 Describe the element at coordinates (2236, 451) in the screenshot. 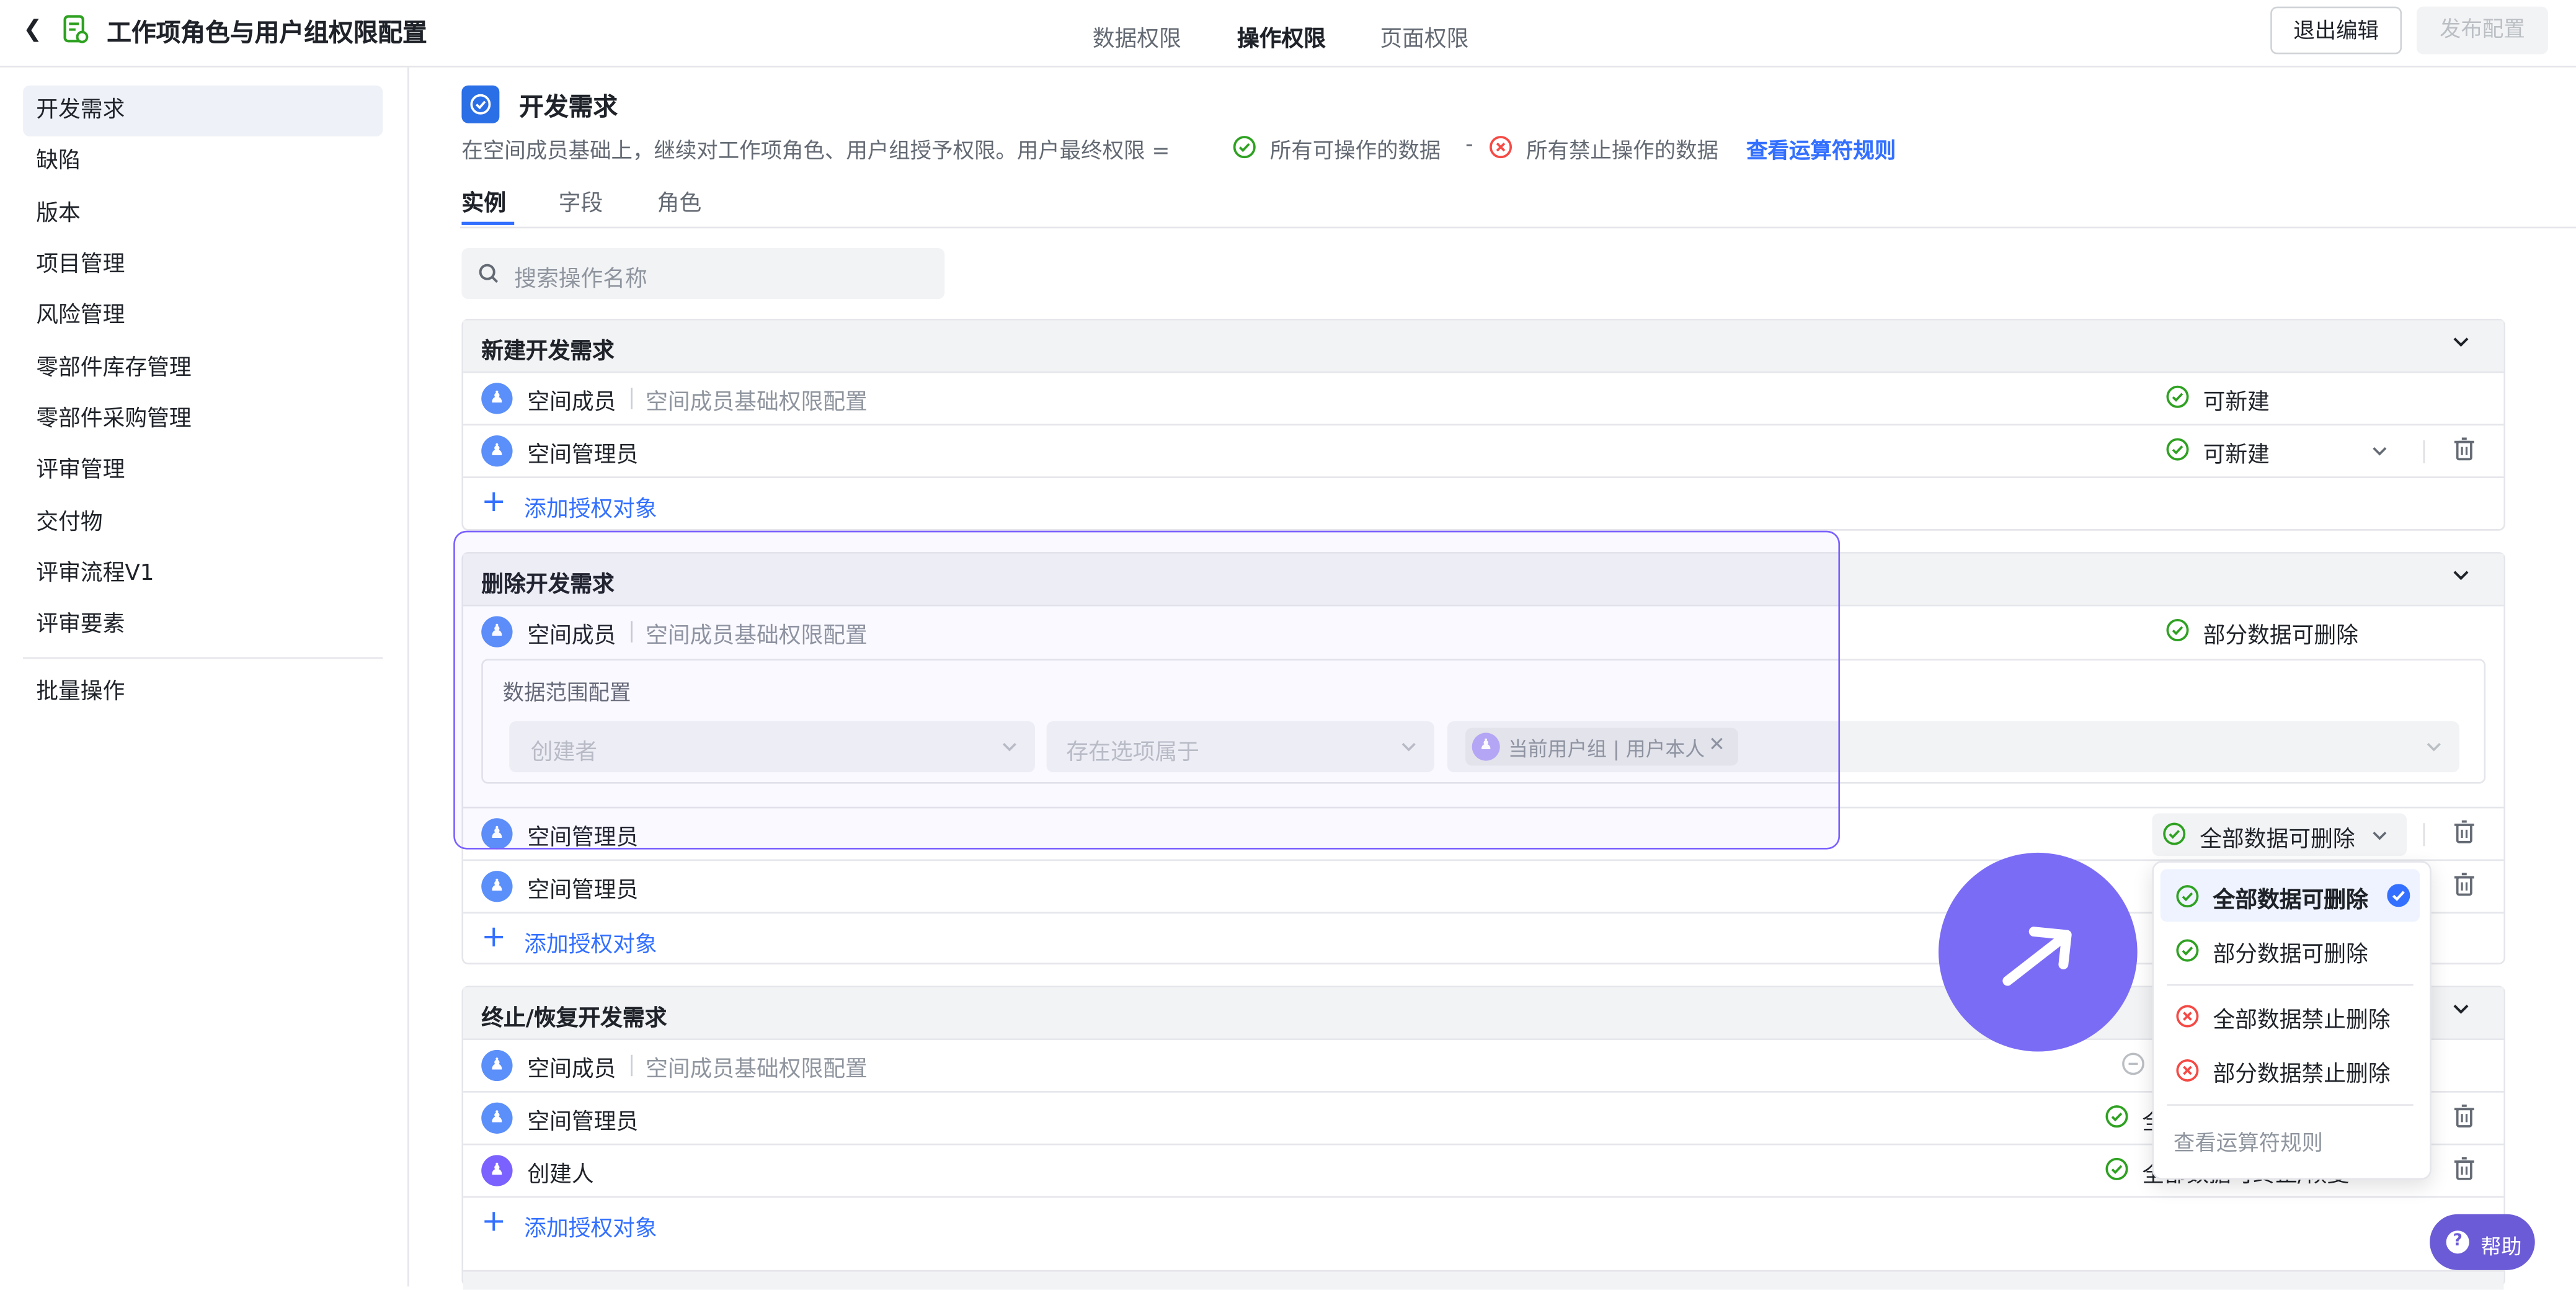

I see `permission-select: 可新建` at that location.